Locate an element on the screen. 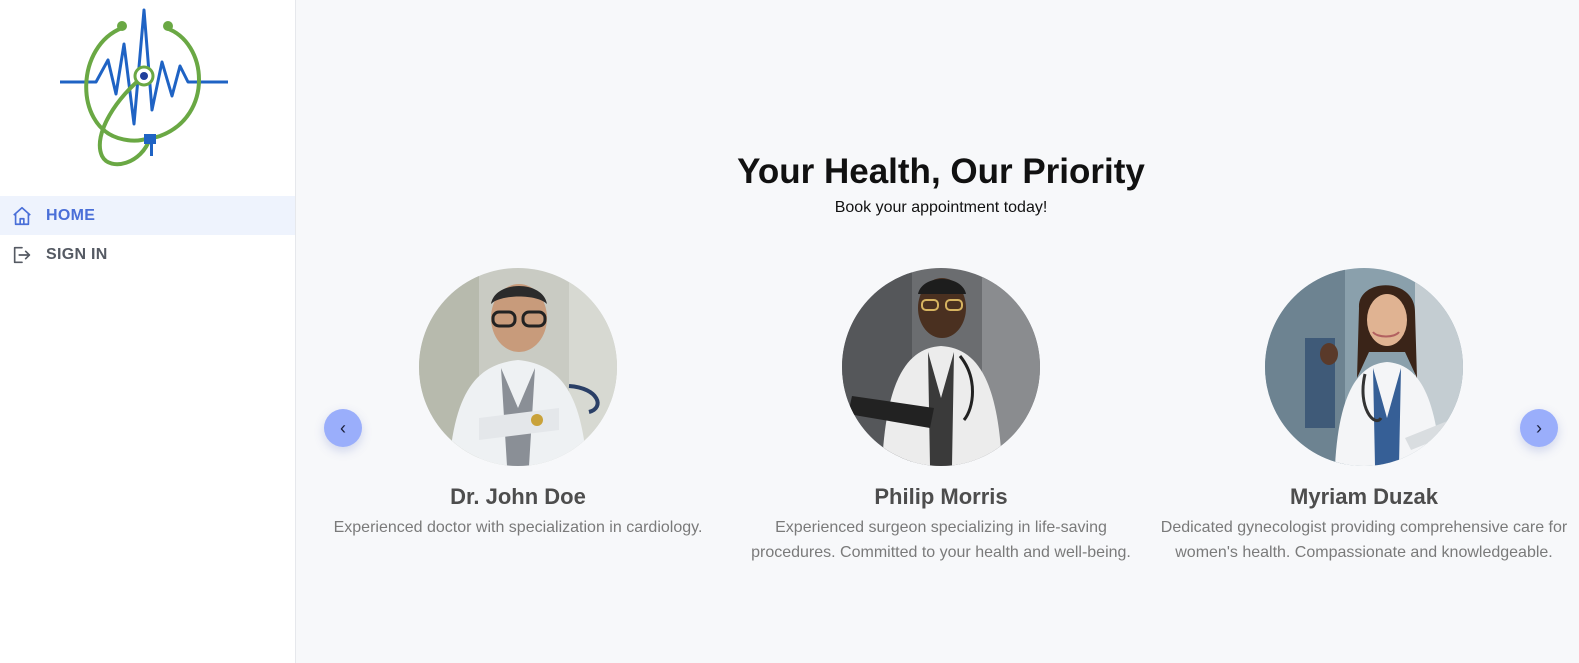  chevron-left-icon: ‹ is located at coordinates (343, 428).